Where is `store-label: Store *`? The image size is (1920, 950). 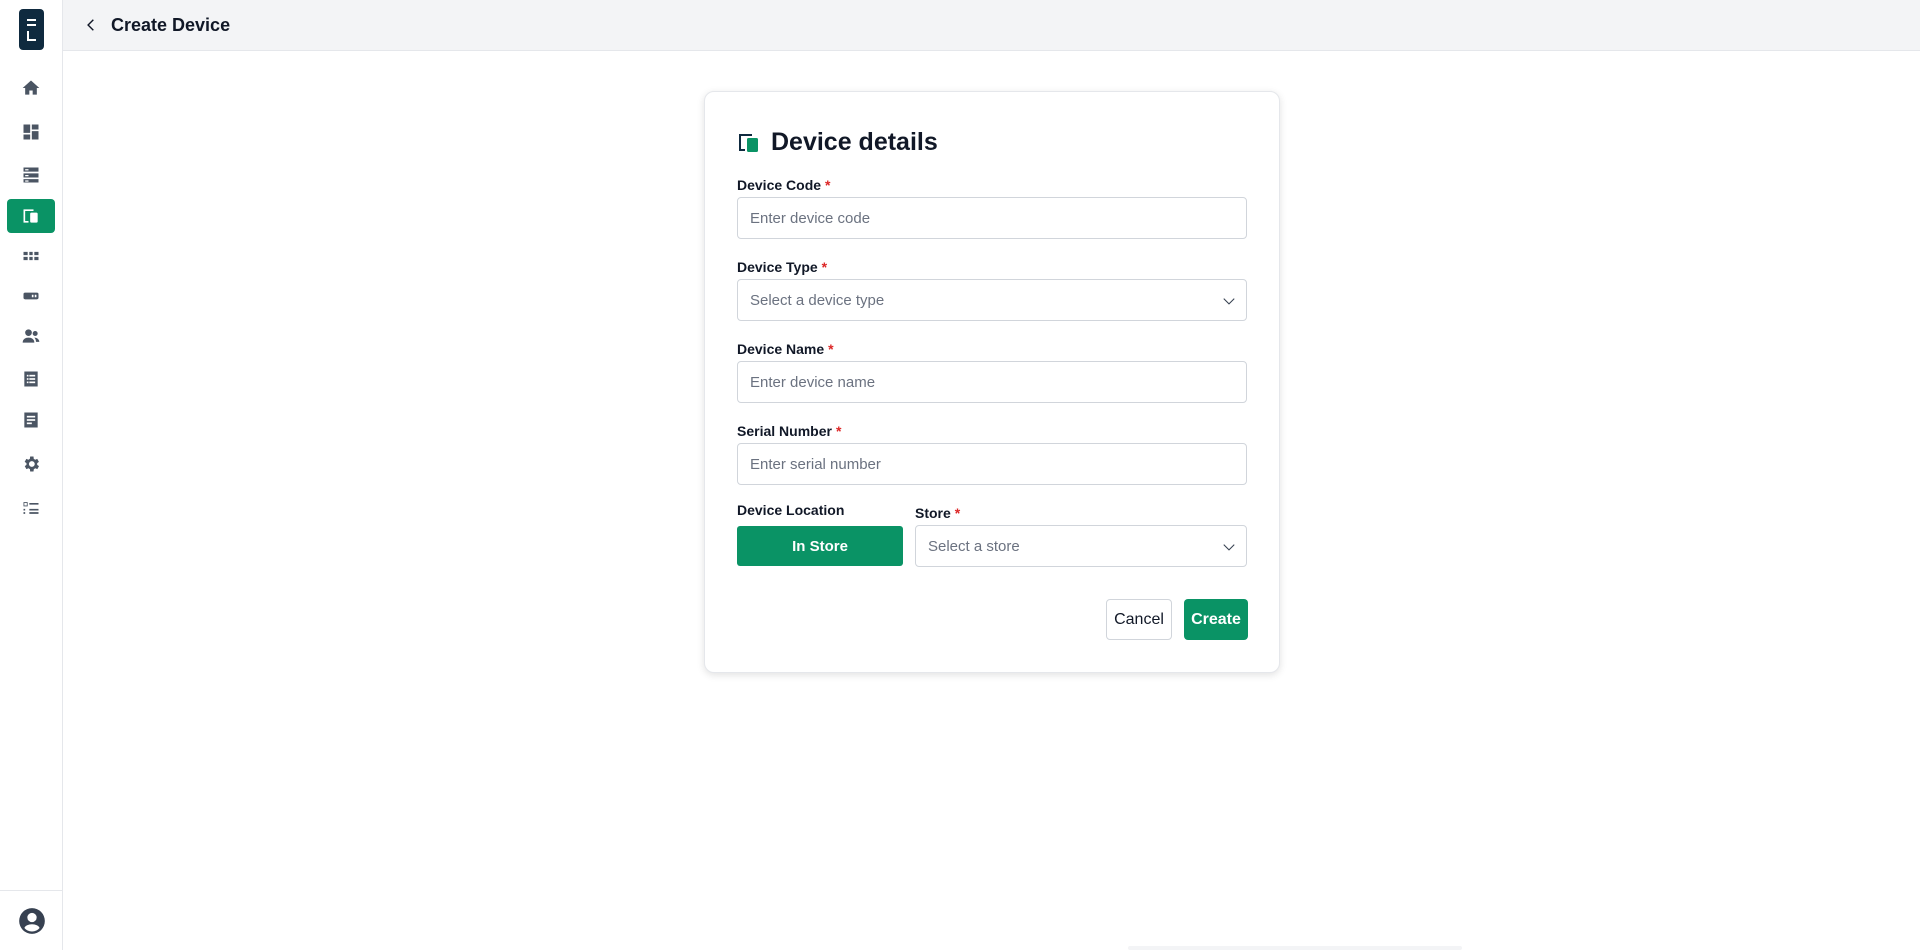
store-label: Store * is located at coordinates (938, 513).